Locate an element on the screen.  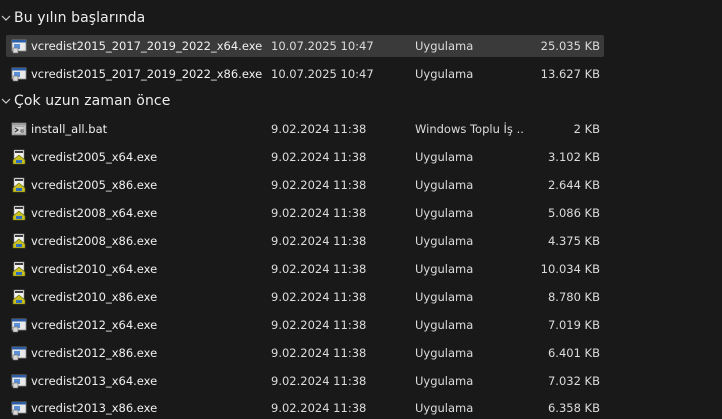
file-size: 2.644 KB is located at coordinates (573, 185).